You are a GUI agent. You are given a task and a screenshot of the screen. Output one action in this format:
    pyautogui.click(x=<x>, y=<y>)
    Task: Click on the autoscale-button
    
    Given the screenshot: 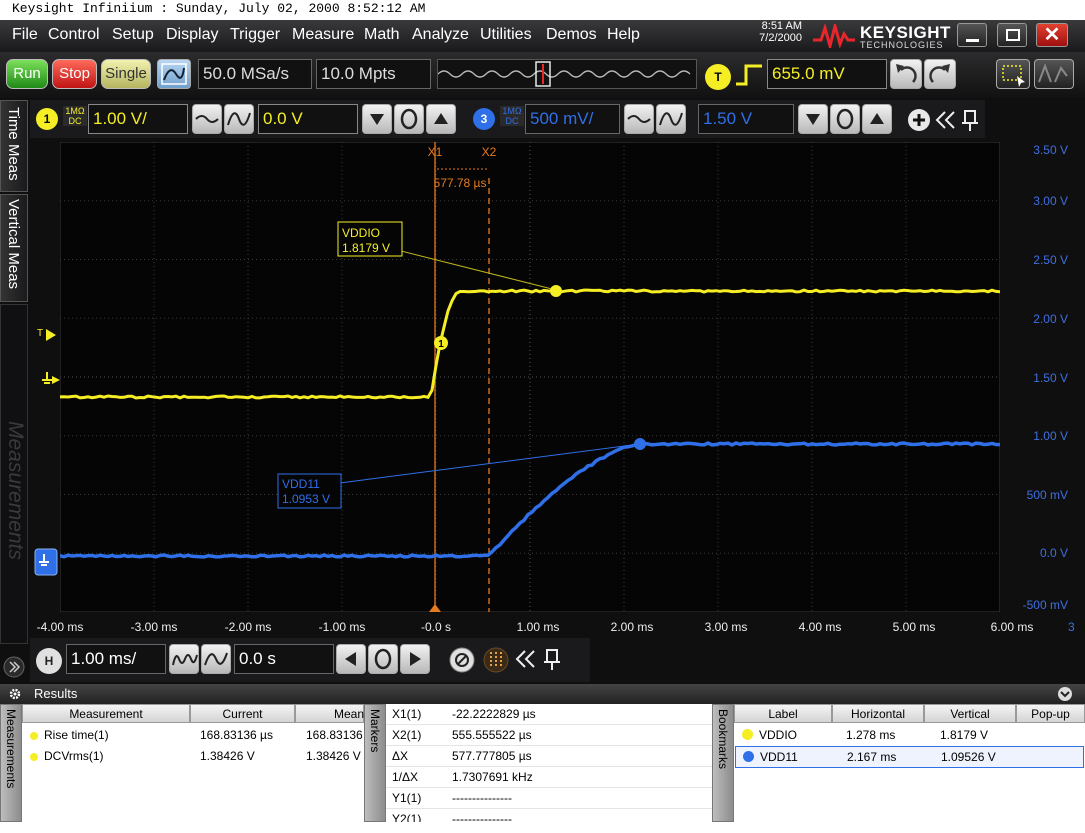 What is the action you would take?
    pyautogui.click(x=174, y=74)
    